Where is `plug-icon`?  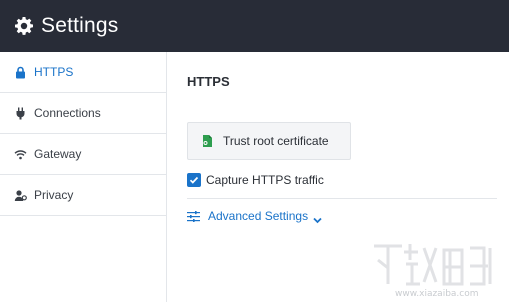
plug-icon is located at coordinates (20, 113).